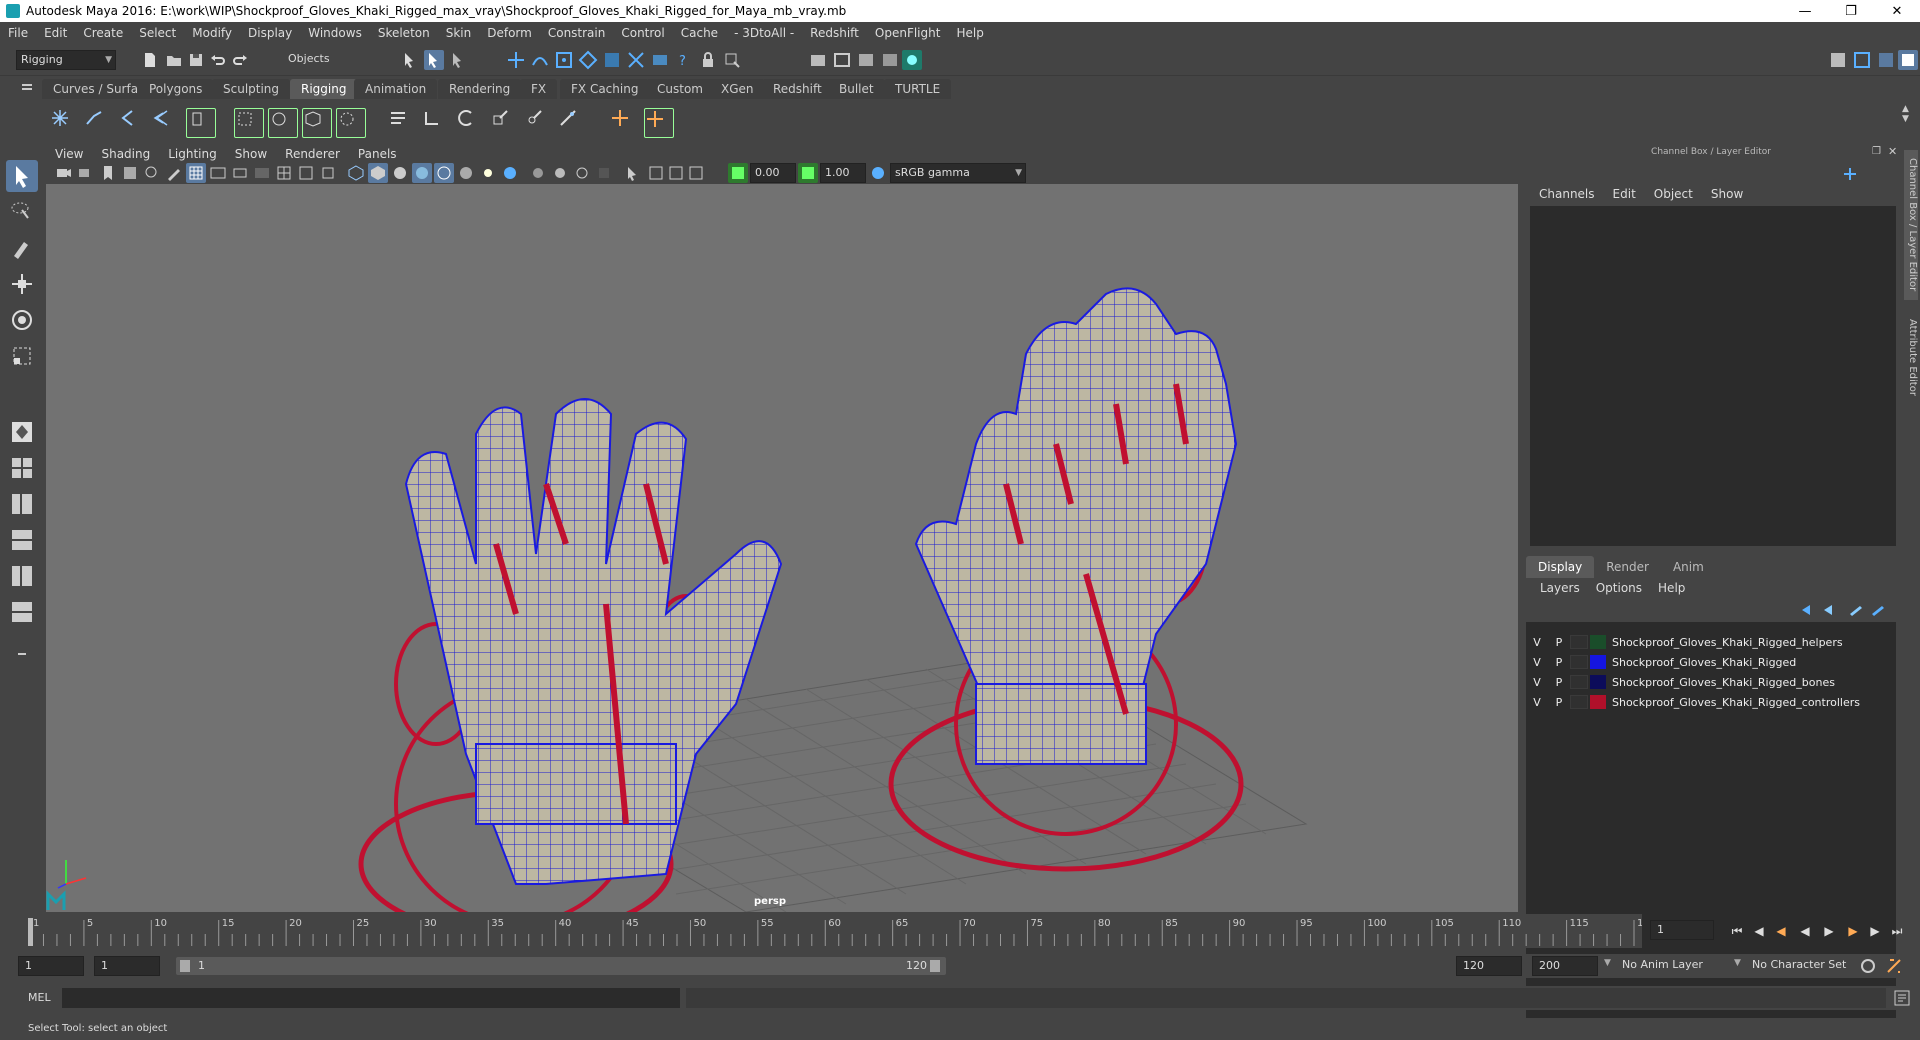 The width and height of the screenshot is (1920, 1040). I want to click on viewport-menu-show: Show, so click(251, 154).